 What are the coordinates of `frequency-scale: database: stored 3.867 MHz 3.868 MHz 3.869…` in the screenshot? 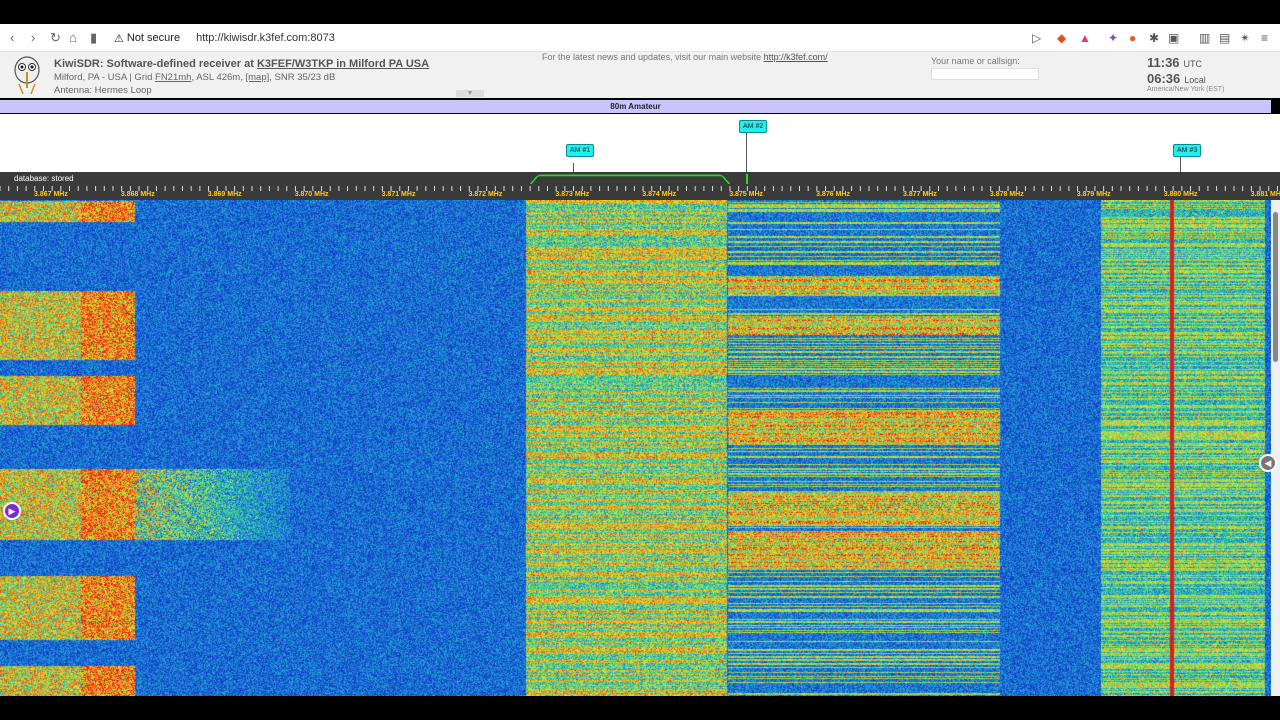 It's located at (640, 186).